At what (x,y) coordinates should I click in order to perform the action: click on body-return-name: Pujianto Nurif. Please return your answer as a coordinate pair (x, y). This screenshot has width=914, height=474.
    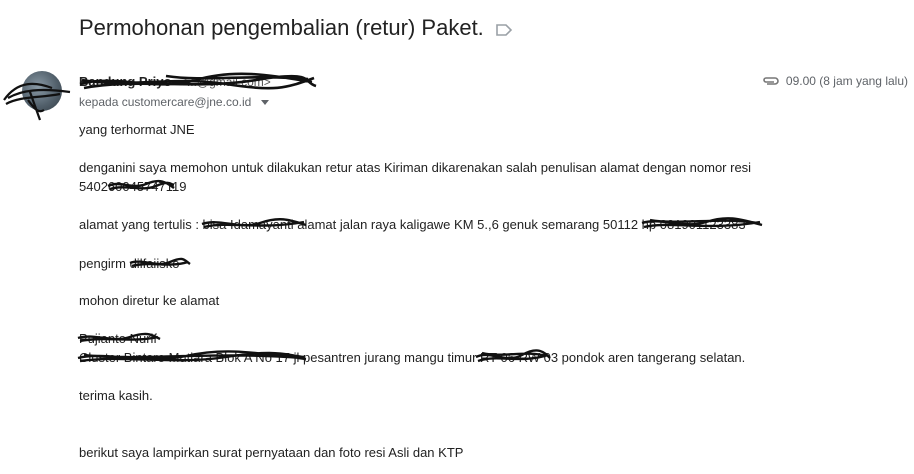
    Looking at the image, I should click on (118, 338).